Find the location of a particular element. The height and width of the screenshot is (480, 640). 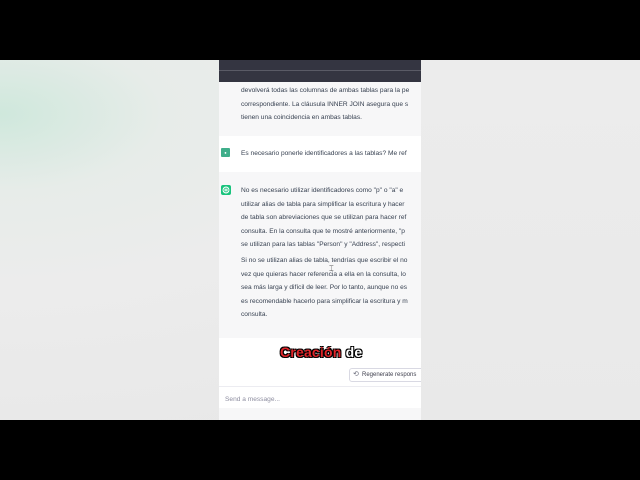

regenerate-response-button: ⟲ Regenerate respons is located at coordinates (385, 375).